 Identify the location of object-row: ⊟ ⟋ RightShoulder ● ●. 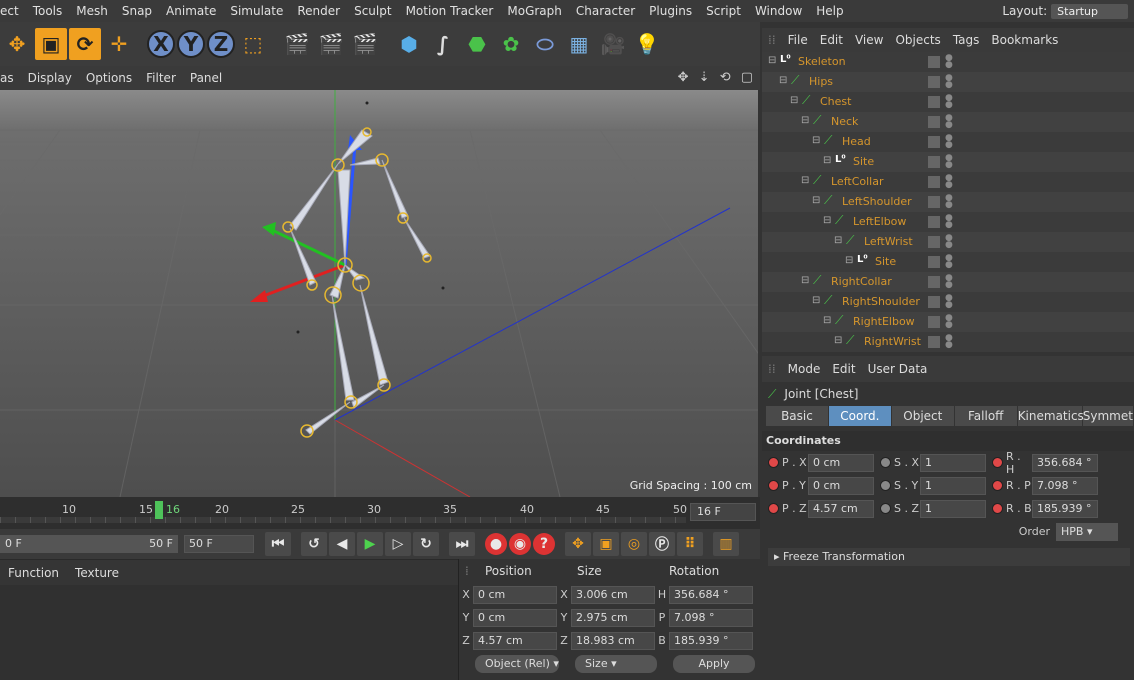
(948, 302).